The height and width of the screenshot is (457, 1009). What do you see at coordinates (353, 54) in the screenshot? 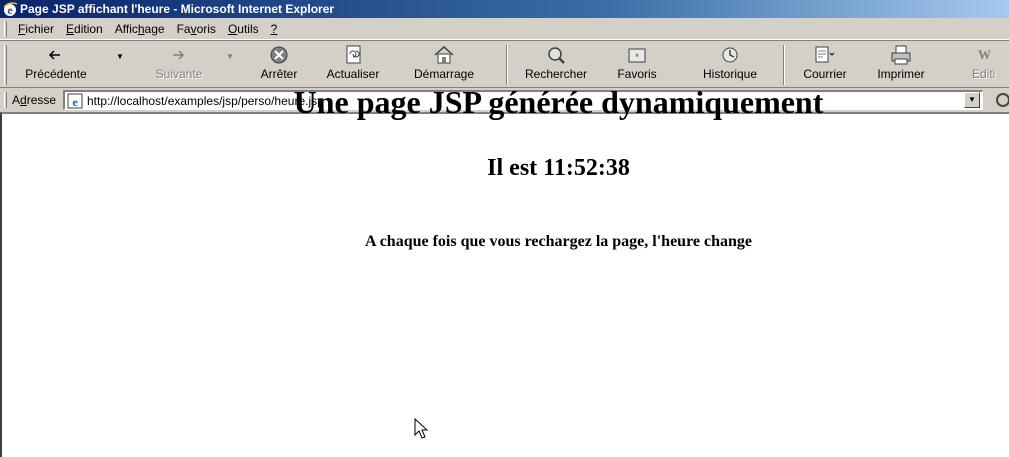
I see `refresh-icon` at bounding box center [353, 54].